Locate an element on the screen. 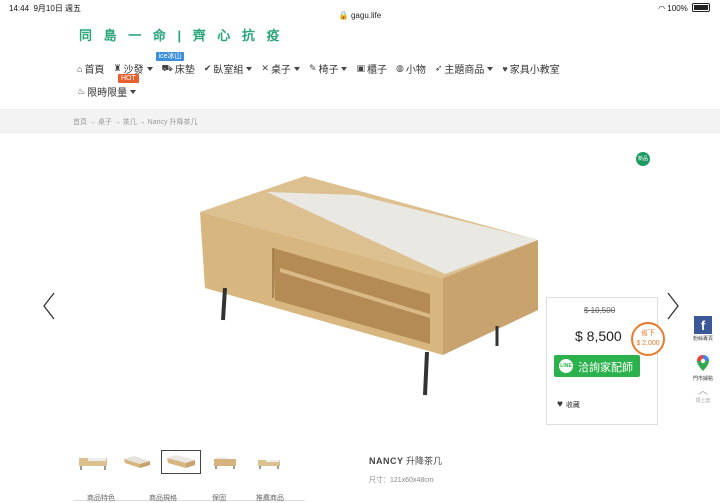  tab-warranty: 保固 is located at coordinates (219, 498).